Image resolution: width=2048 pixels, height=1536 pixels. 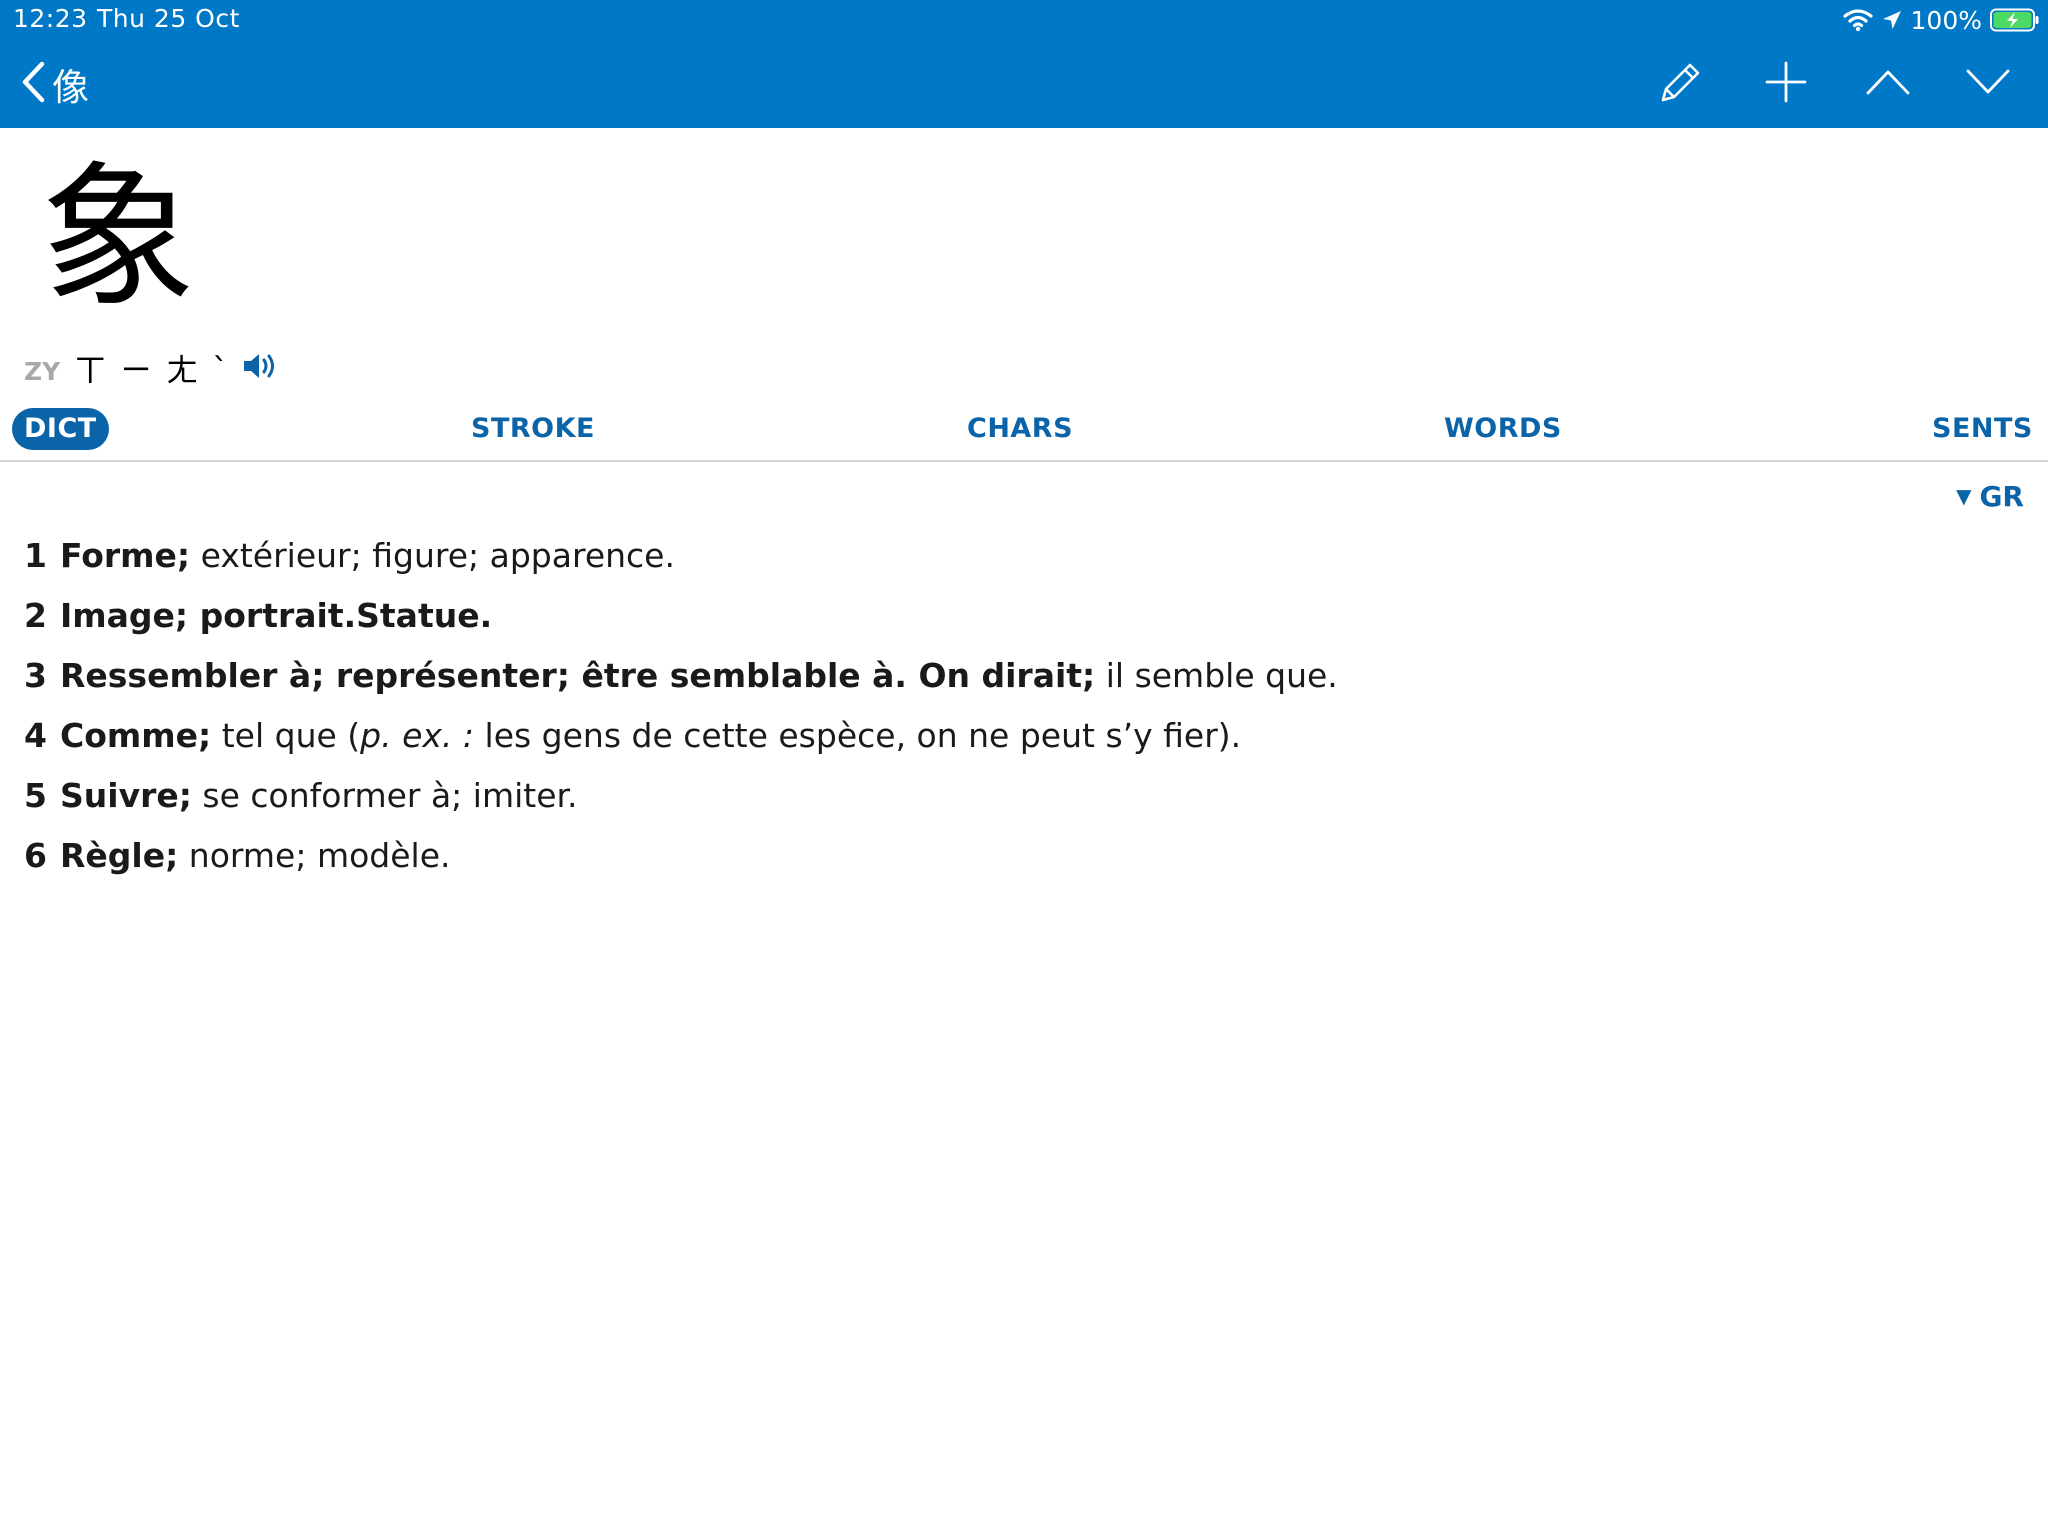 I want to click on definition-text: se conformer à; imiter., so click(x=384, y=795).